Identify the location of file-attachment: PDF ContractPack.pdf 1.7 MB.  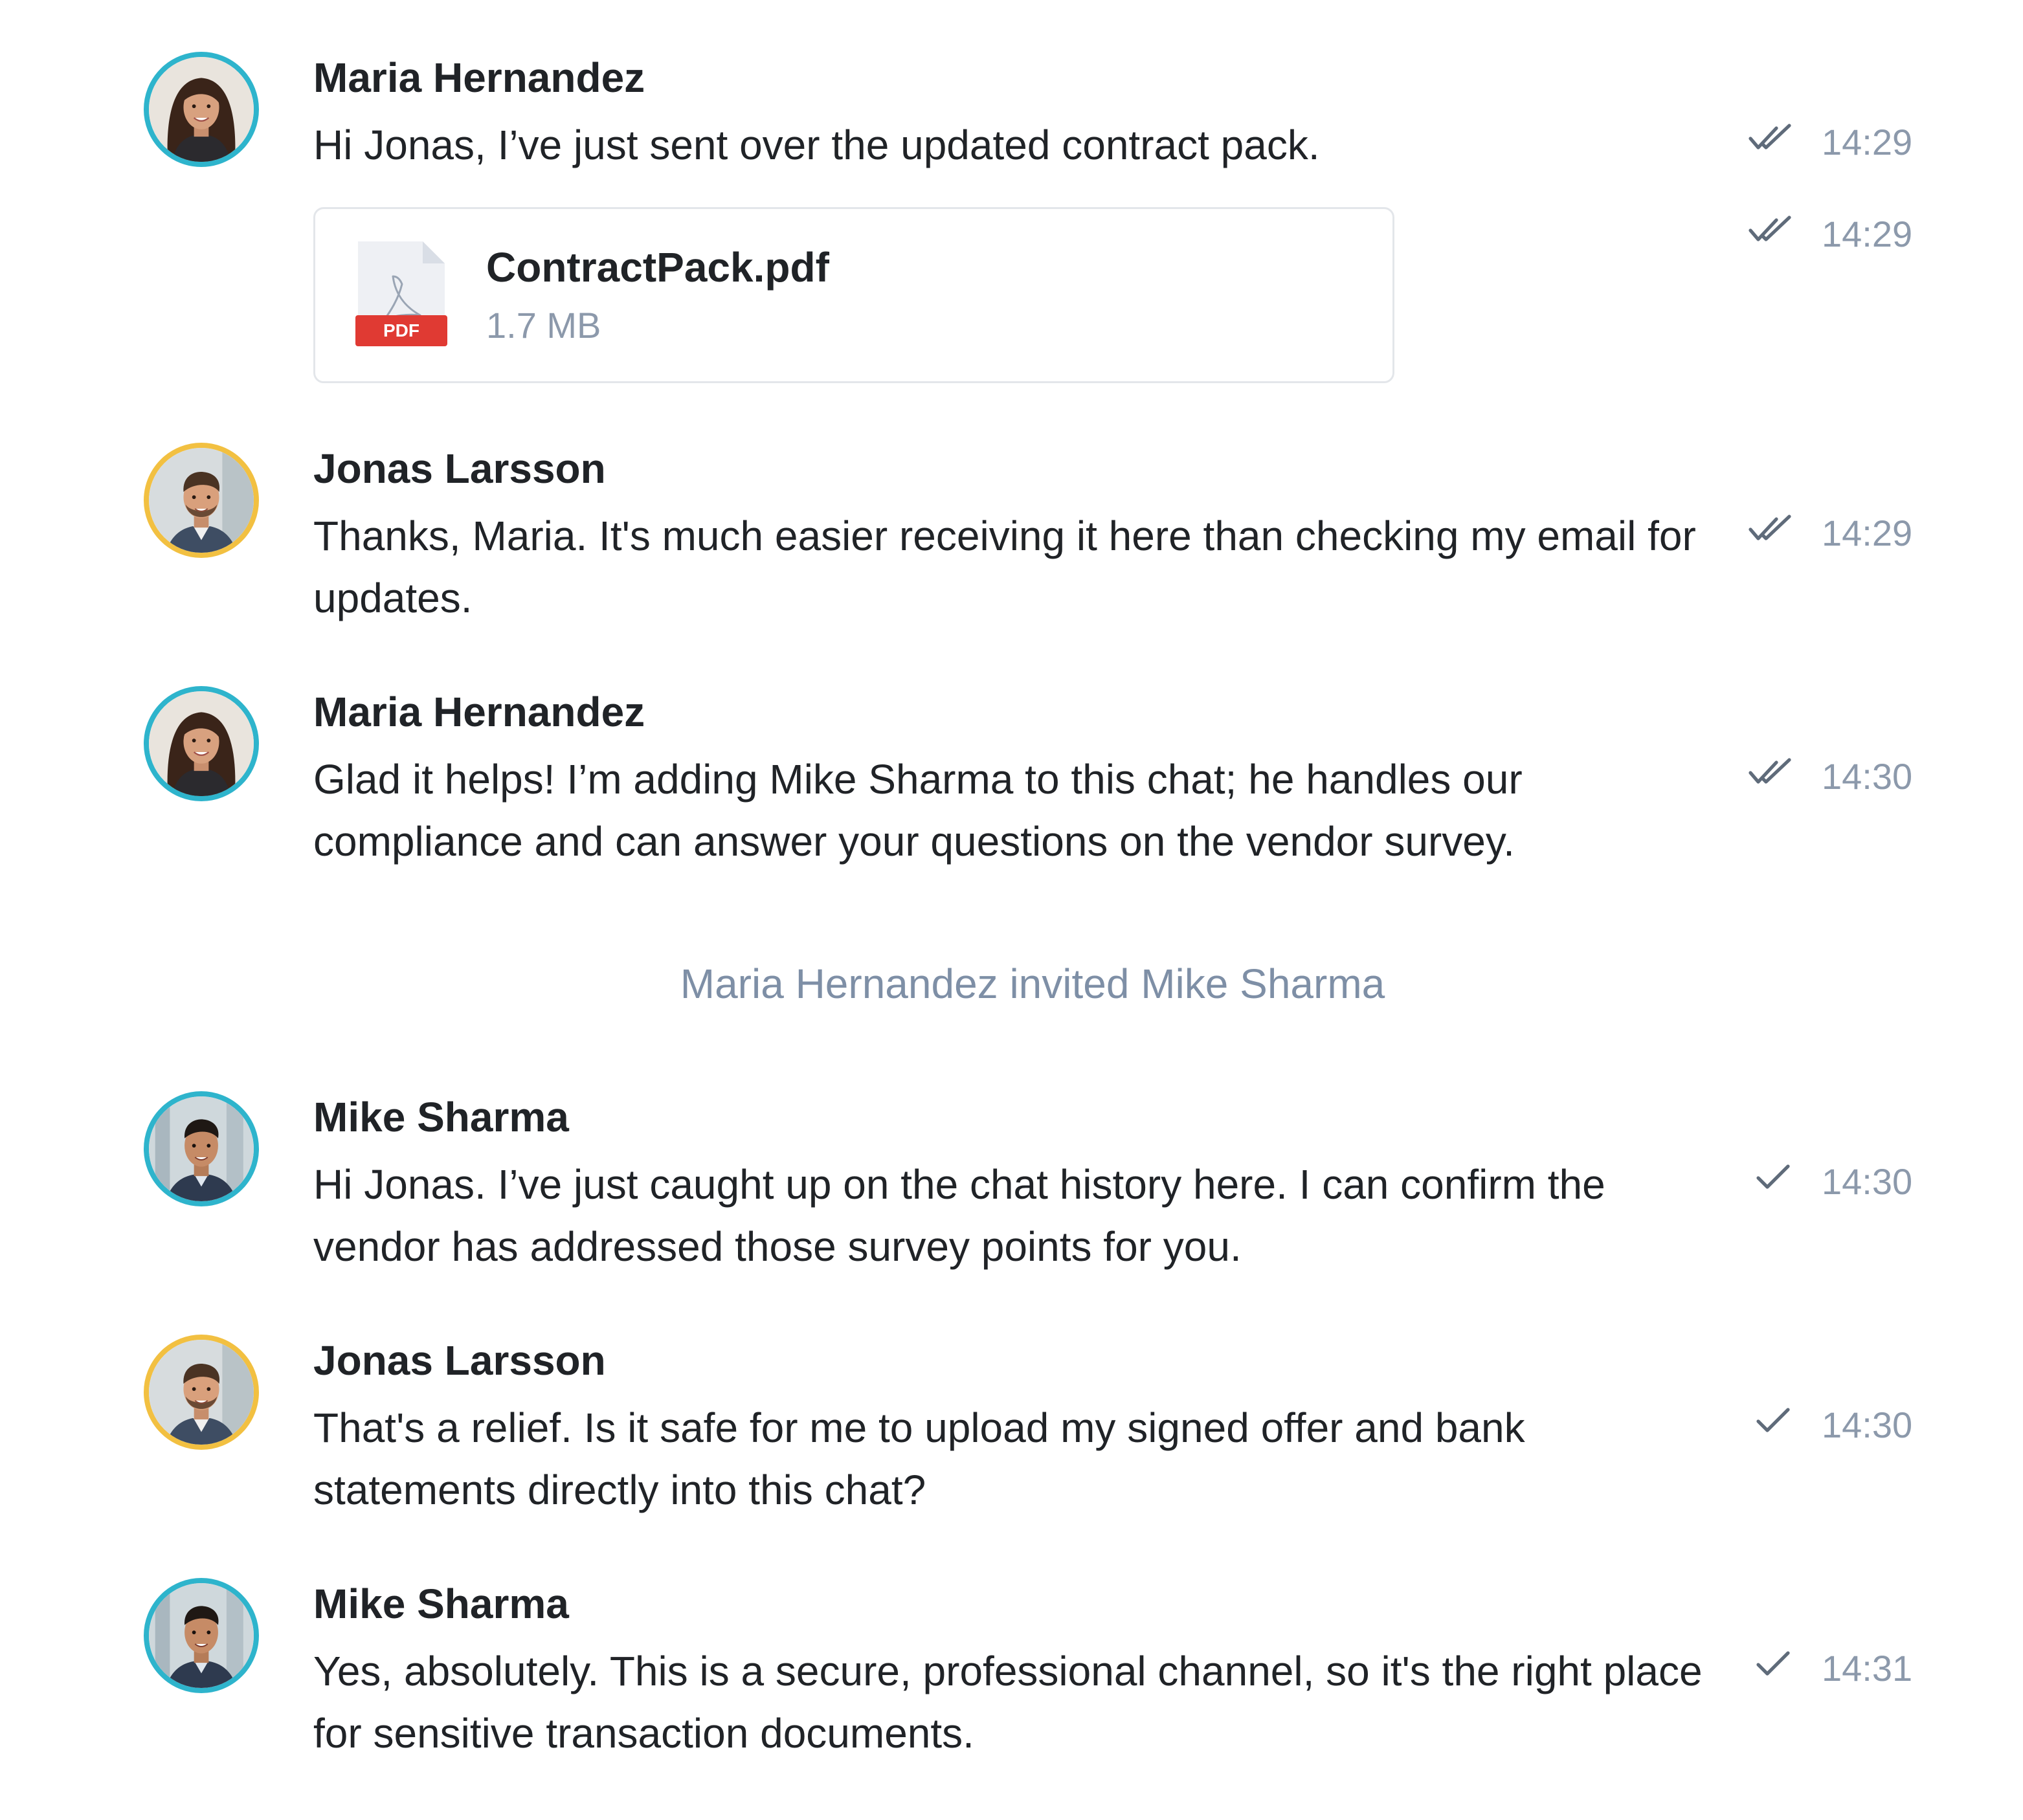
(854, 295).